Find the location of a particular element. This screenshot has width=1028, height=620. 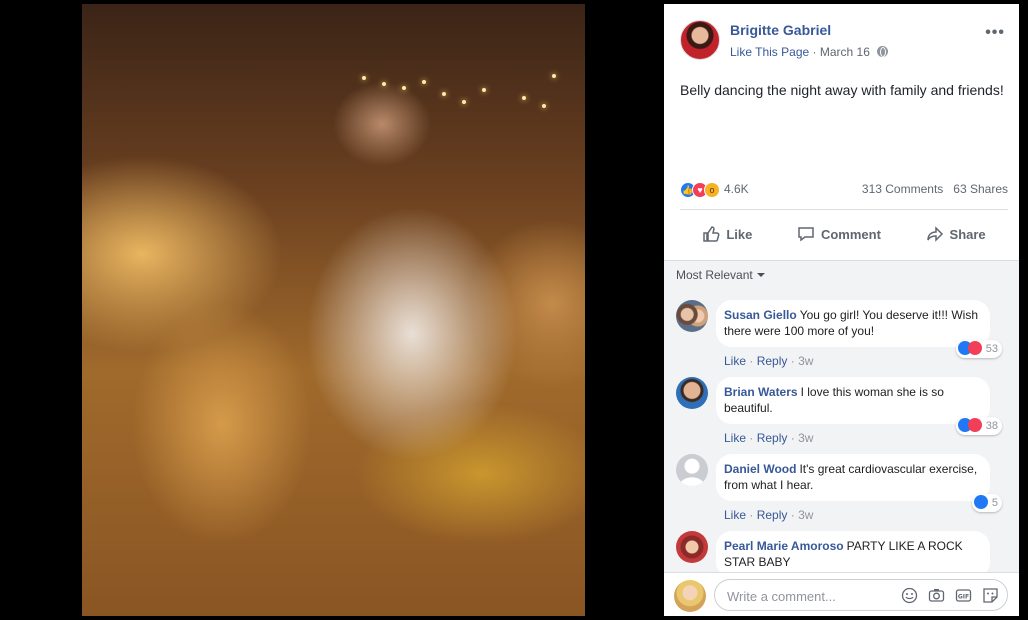

comment-icon is located at coordinates (806, 234).